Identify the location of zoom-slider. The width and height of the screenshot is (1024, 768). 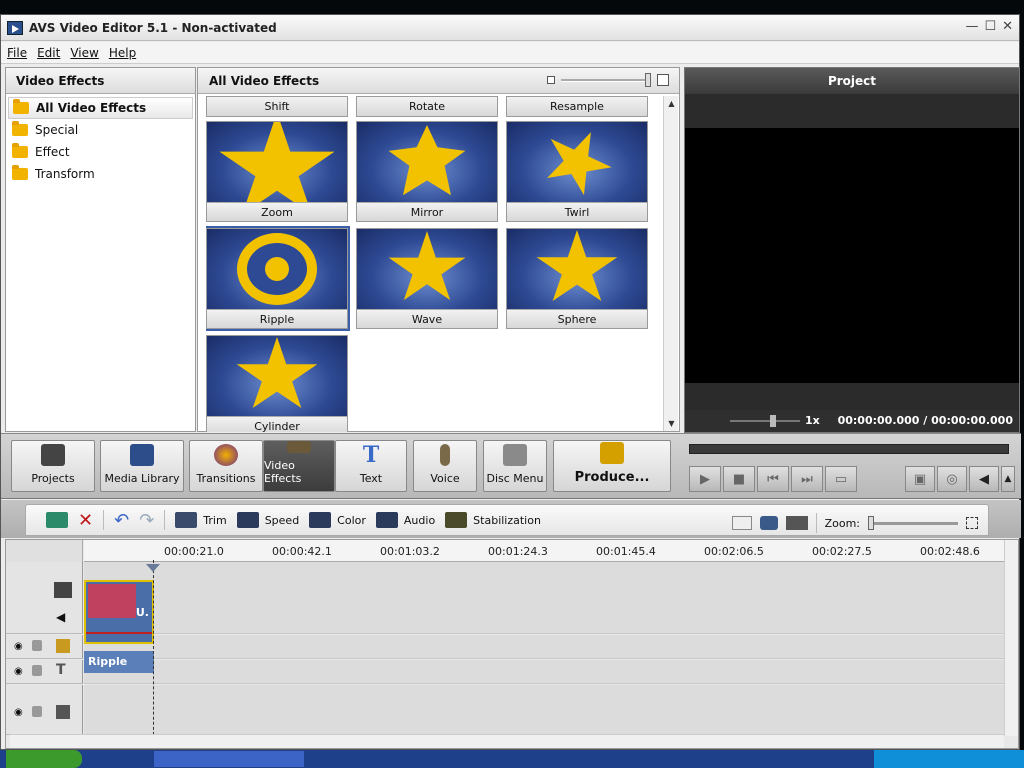
(913, 522).